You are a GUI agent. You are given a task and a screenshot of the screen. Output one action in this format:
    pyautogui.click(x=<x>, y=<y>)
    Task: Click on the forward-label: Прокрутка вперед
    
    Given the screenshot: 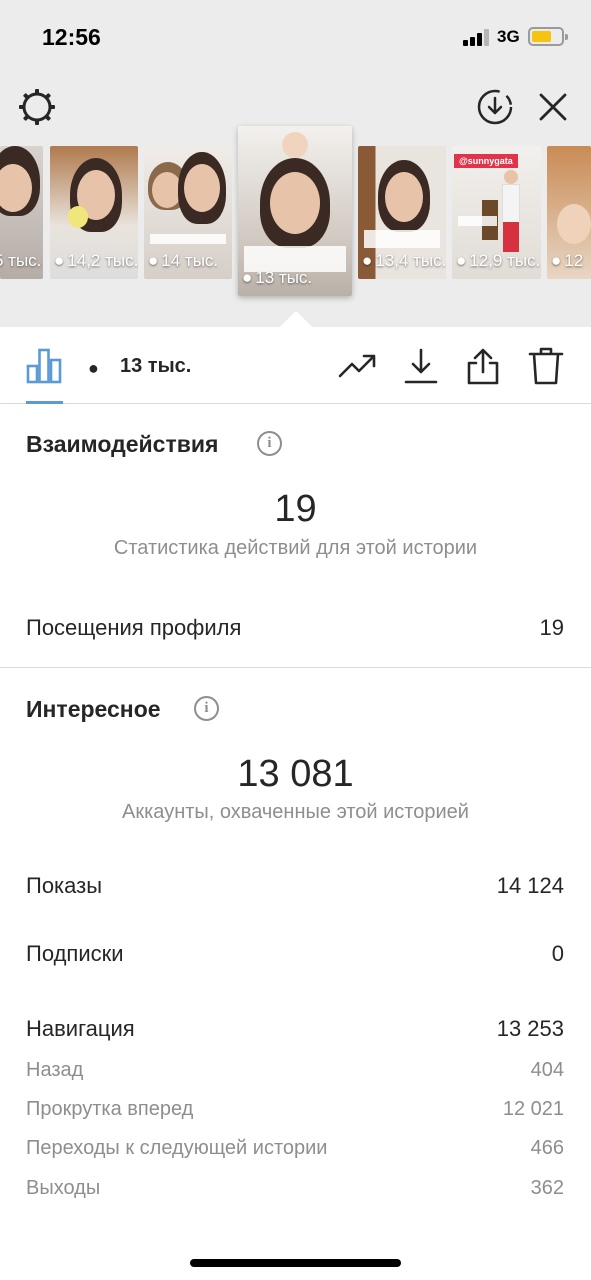 What is the action you would take?
    pyautogui.click(x=110, y=1109)
    